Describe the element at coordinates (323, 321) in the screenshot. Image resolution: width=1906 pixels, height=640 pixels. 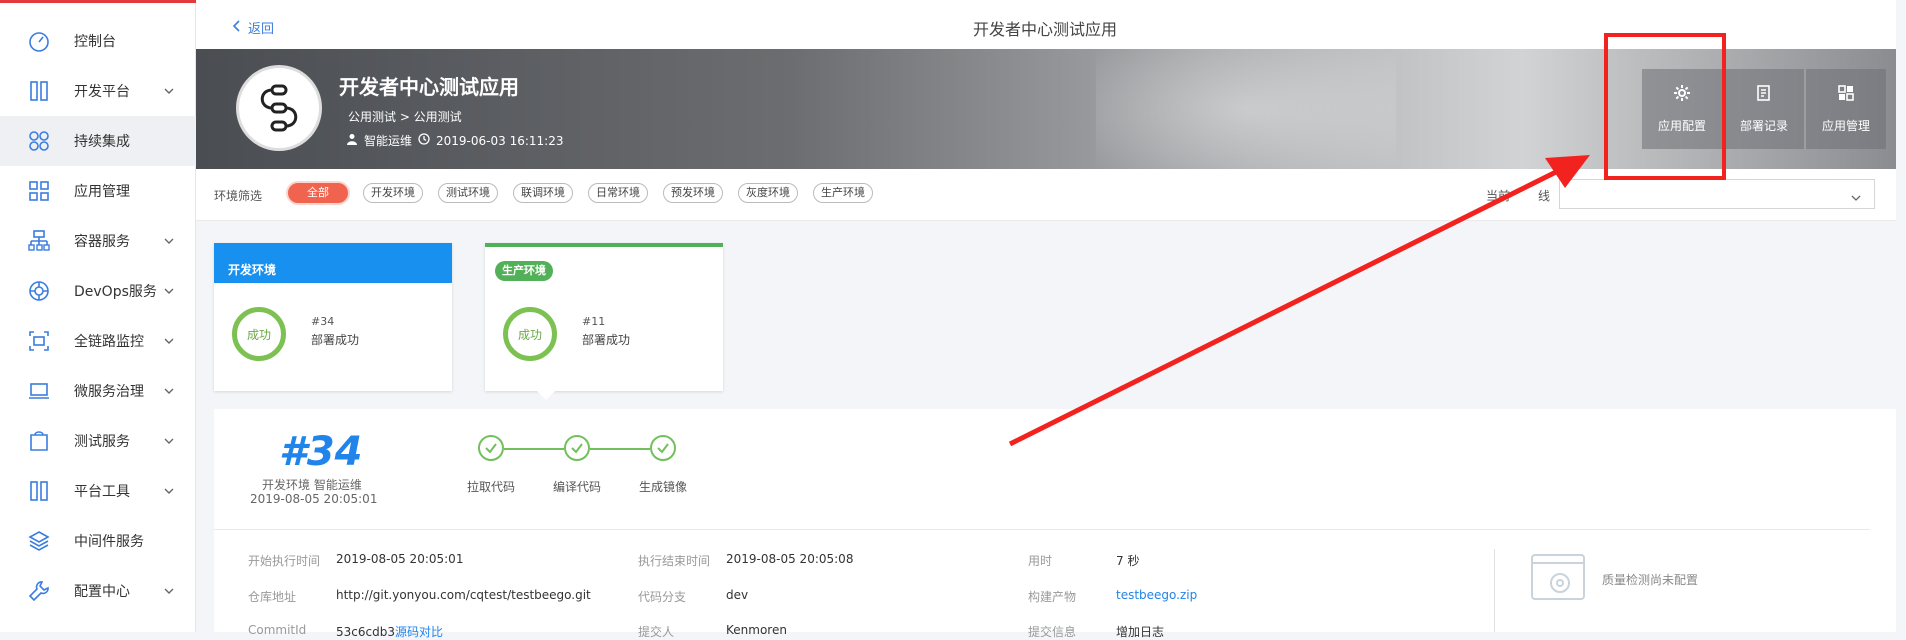
I see `env-build-number: #34` at that location.